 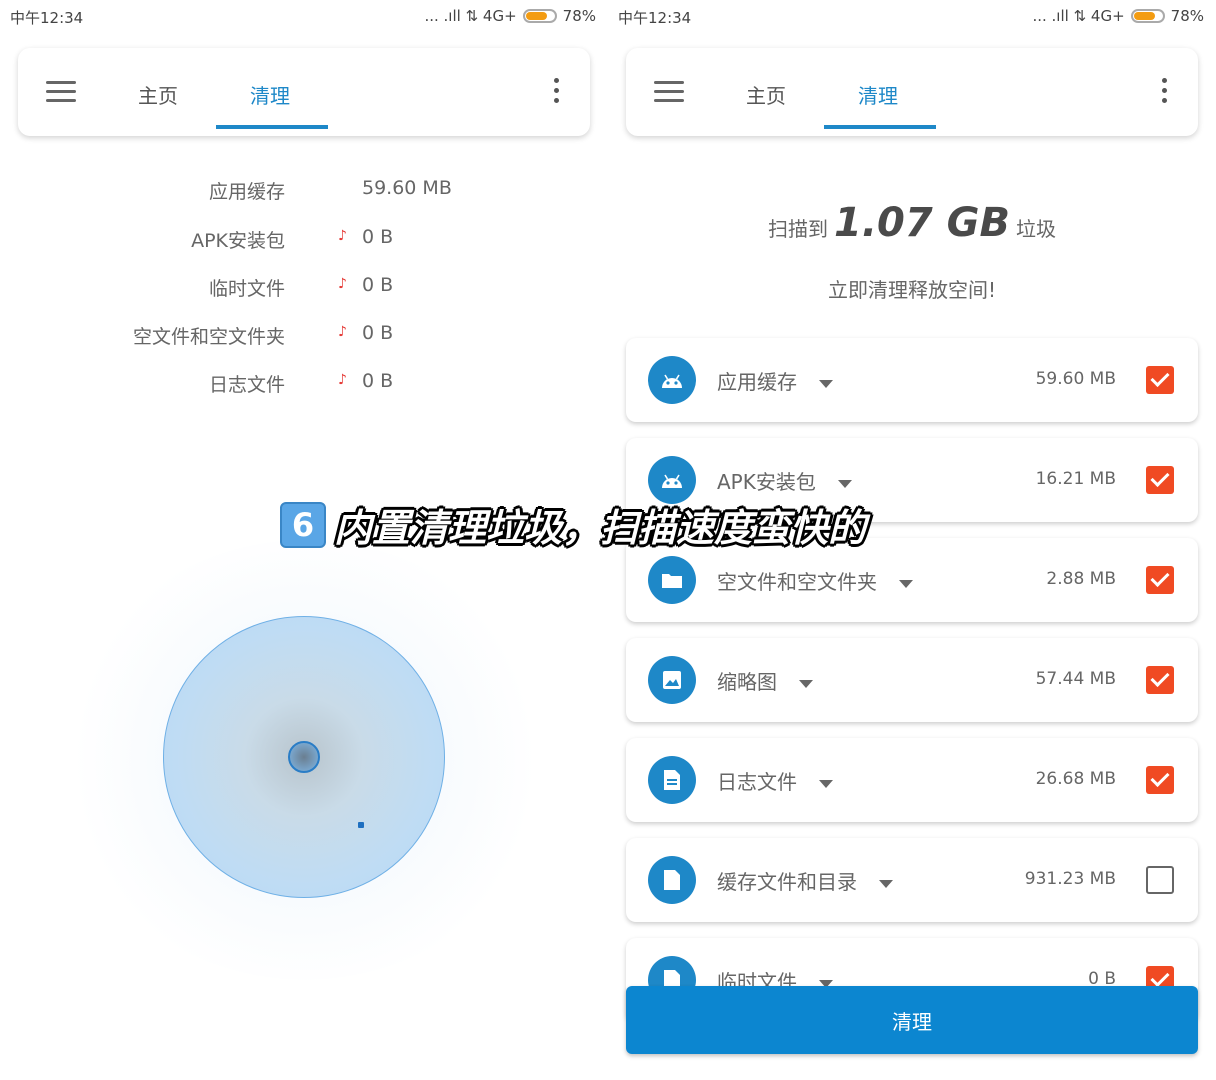 What do you see at coordinates (1081, 579) in the screenshot?
I see `junk-item-size: 2.88 MB` at bounding box center [1081, 579].